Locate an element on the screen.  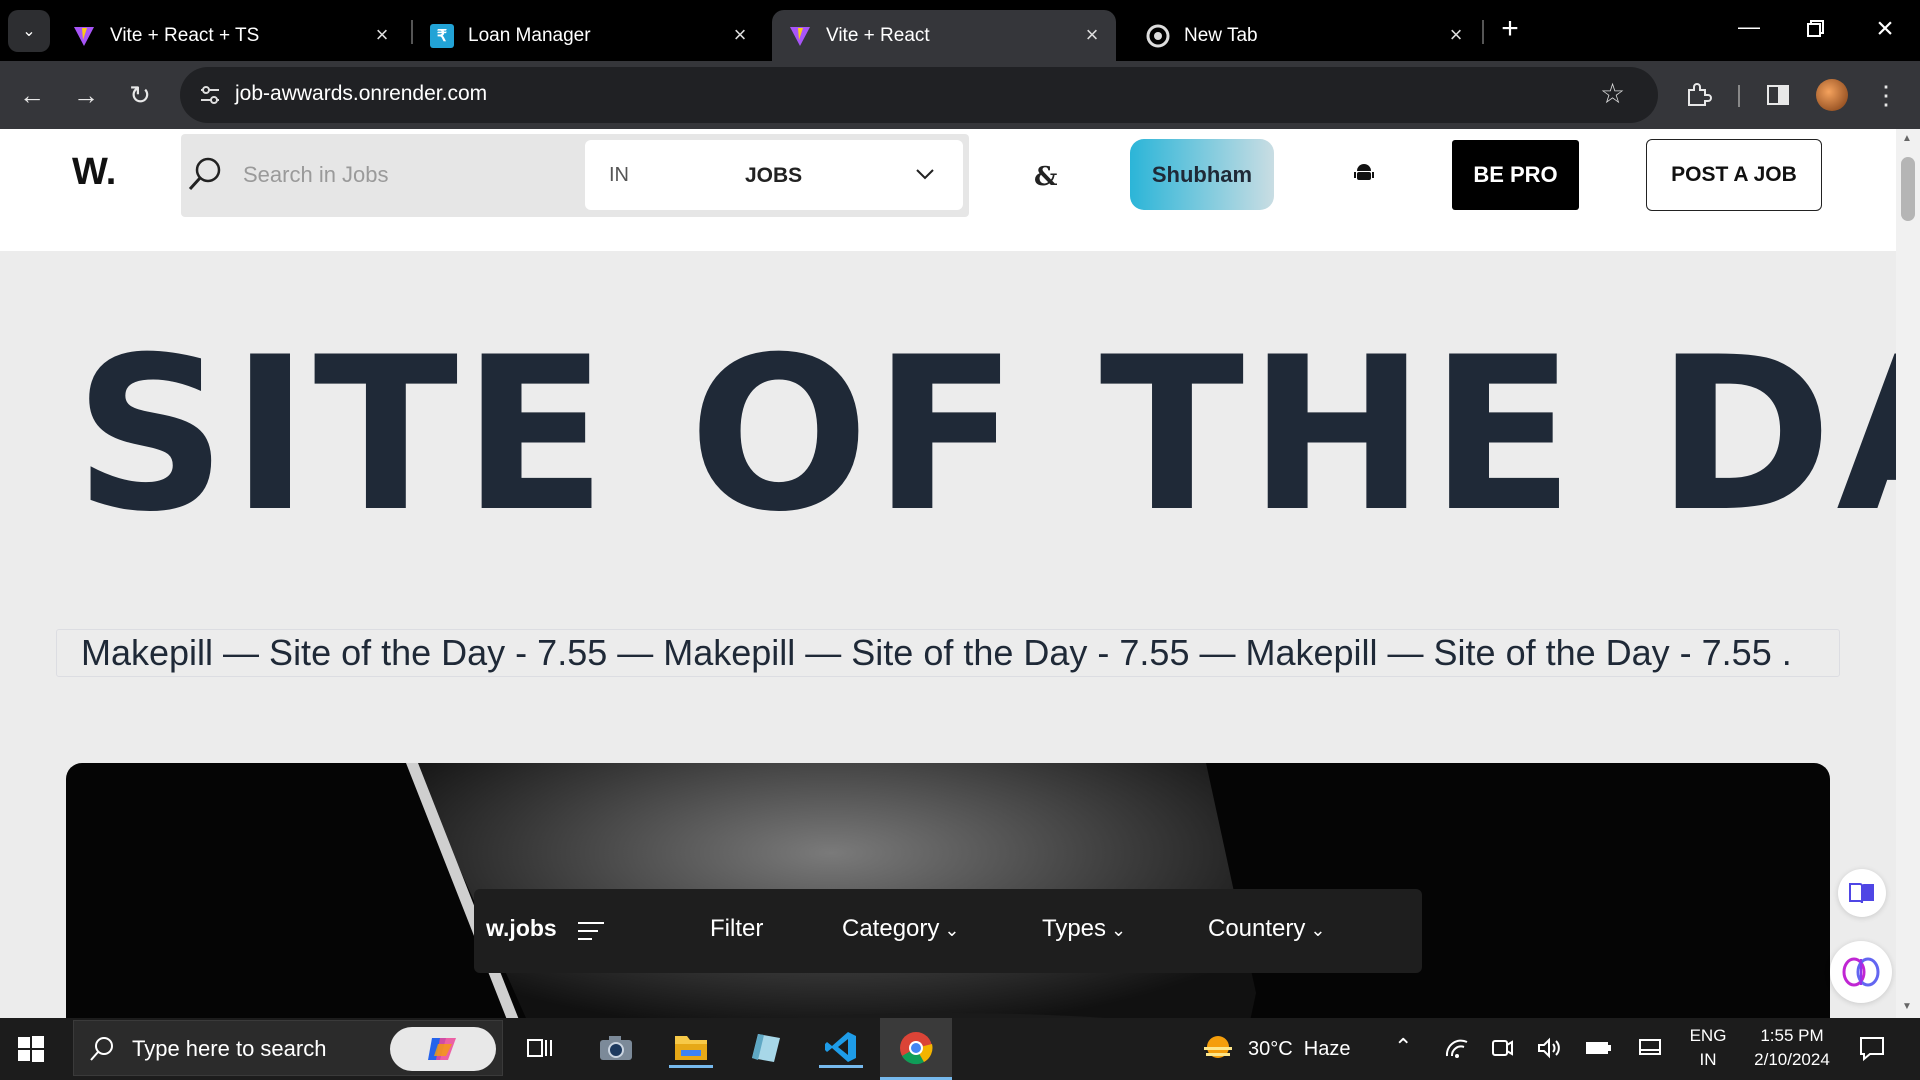
task-view-icon is located at coordinates (540, 1048).